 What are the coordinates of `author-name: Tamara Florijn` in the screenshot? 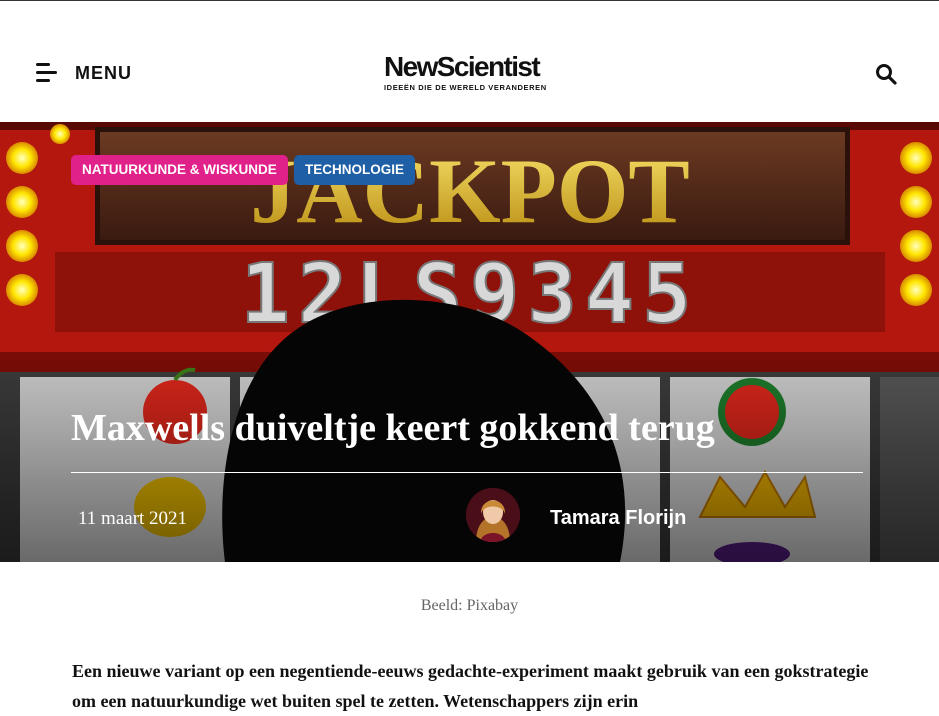 It's located at (618, 518).